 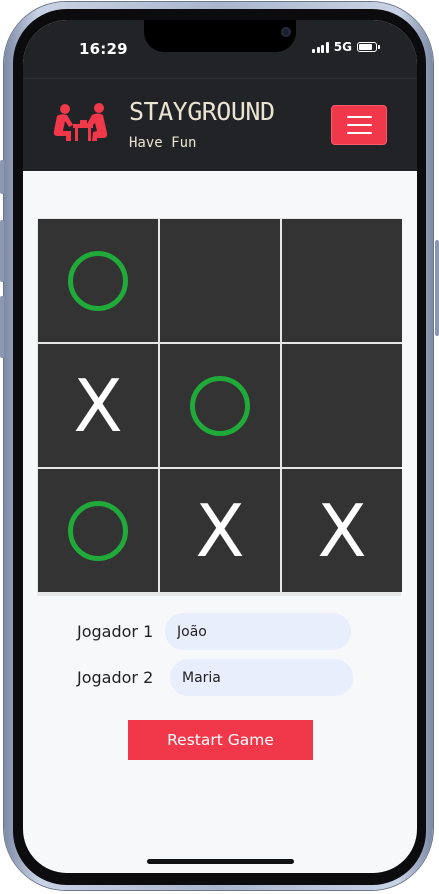 I want to click on navbar: STAYGROUND Have Fun, so click(x=220, y=124).